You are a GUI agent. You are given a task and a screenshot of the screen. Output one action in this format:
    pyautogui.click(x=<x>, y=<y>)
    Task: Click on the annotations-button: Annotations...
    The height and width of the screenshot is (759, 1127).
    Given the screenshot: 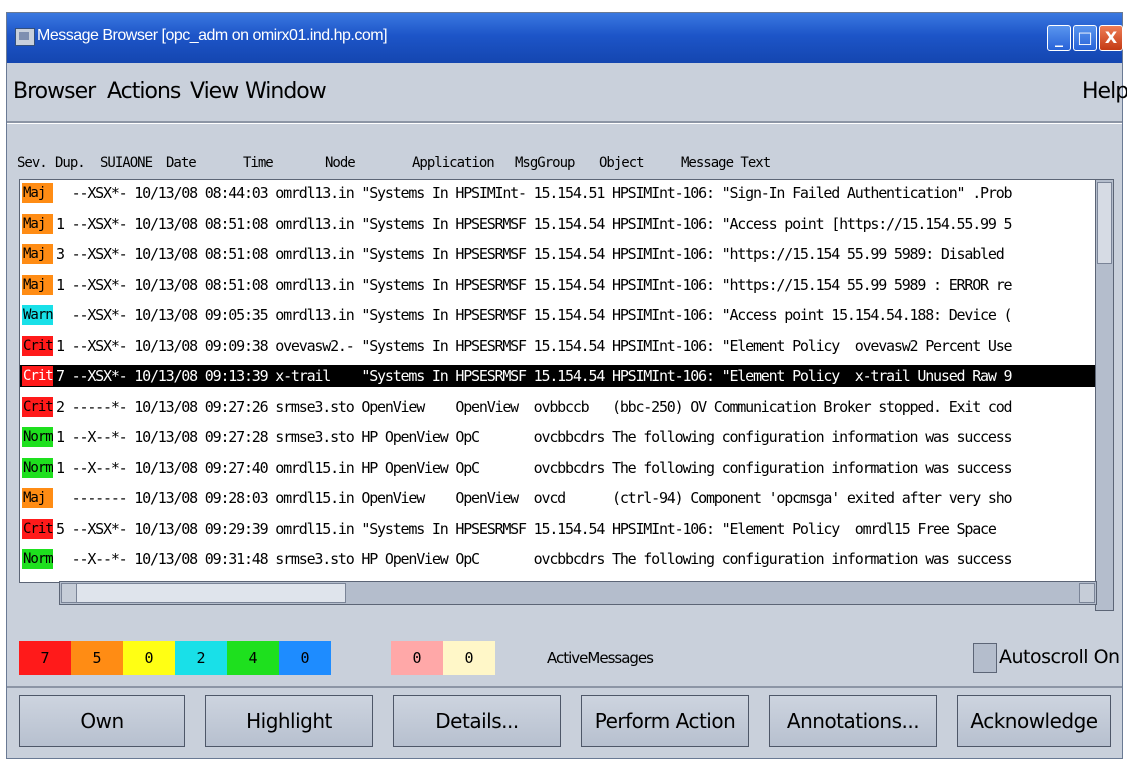 What is the action you would take?
    pyautogui.click(x=853, y=721)
    